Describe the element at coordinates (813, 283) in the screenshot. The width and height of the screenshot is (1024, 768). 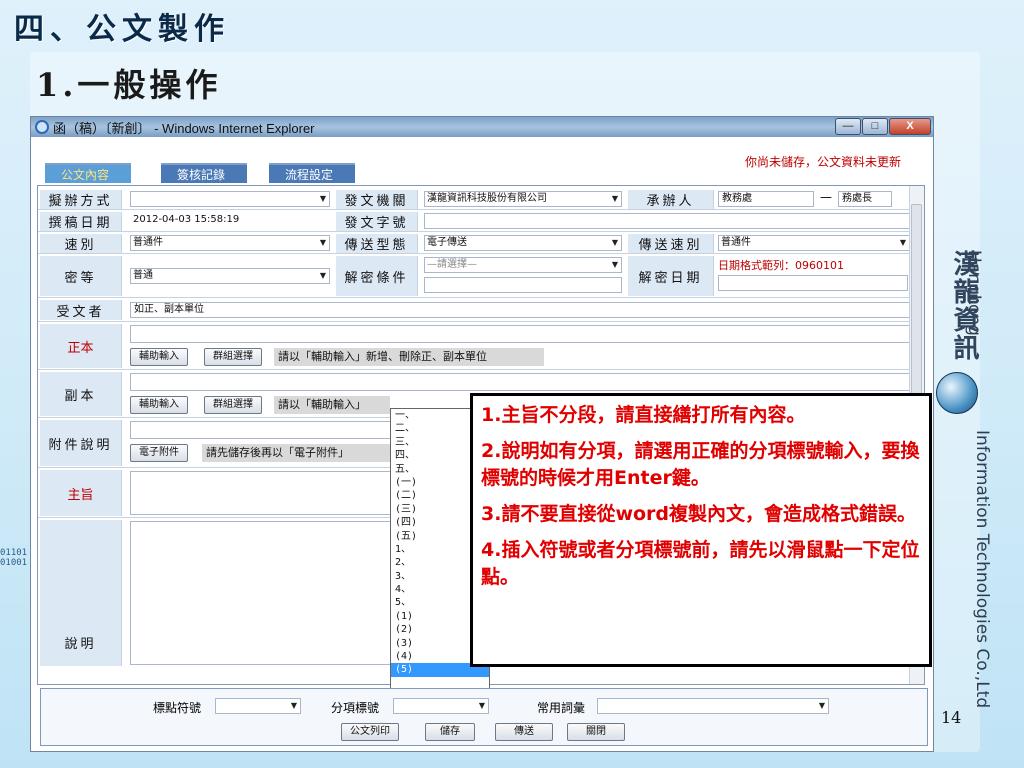
I see `declassify-date-input` at that location.